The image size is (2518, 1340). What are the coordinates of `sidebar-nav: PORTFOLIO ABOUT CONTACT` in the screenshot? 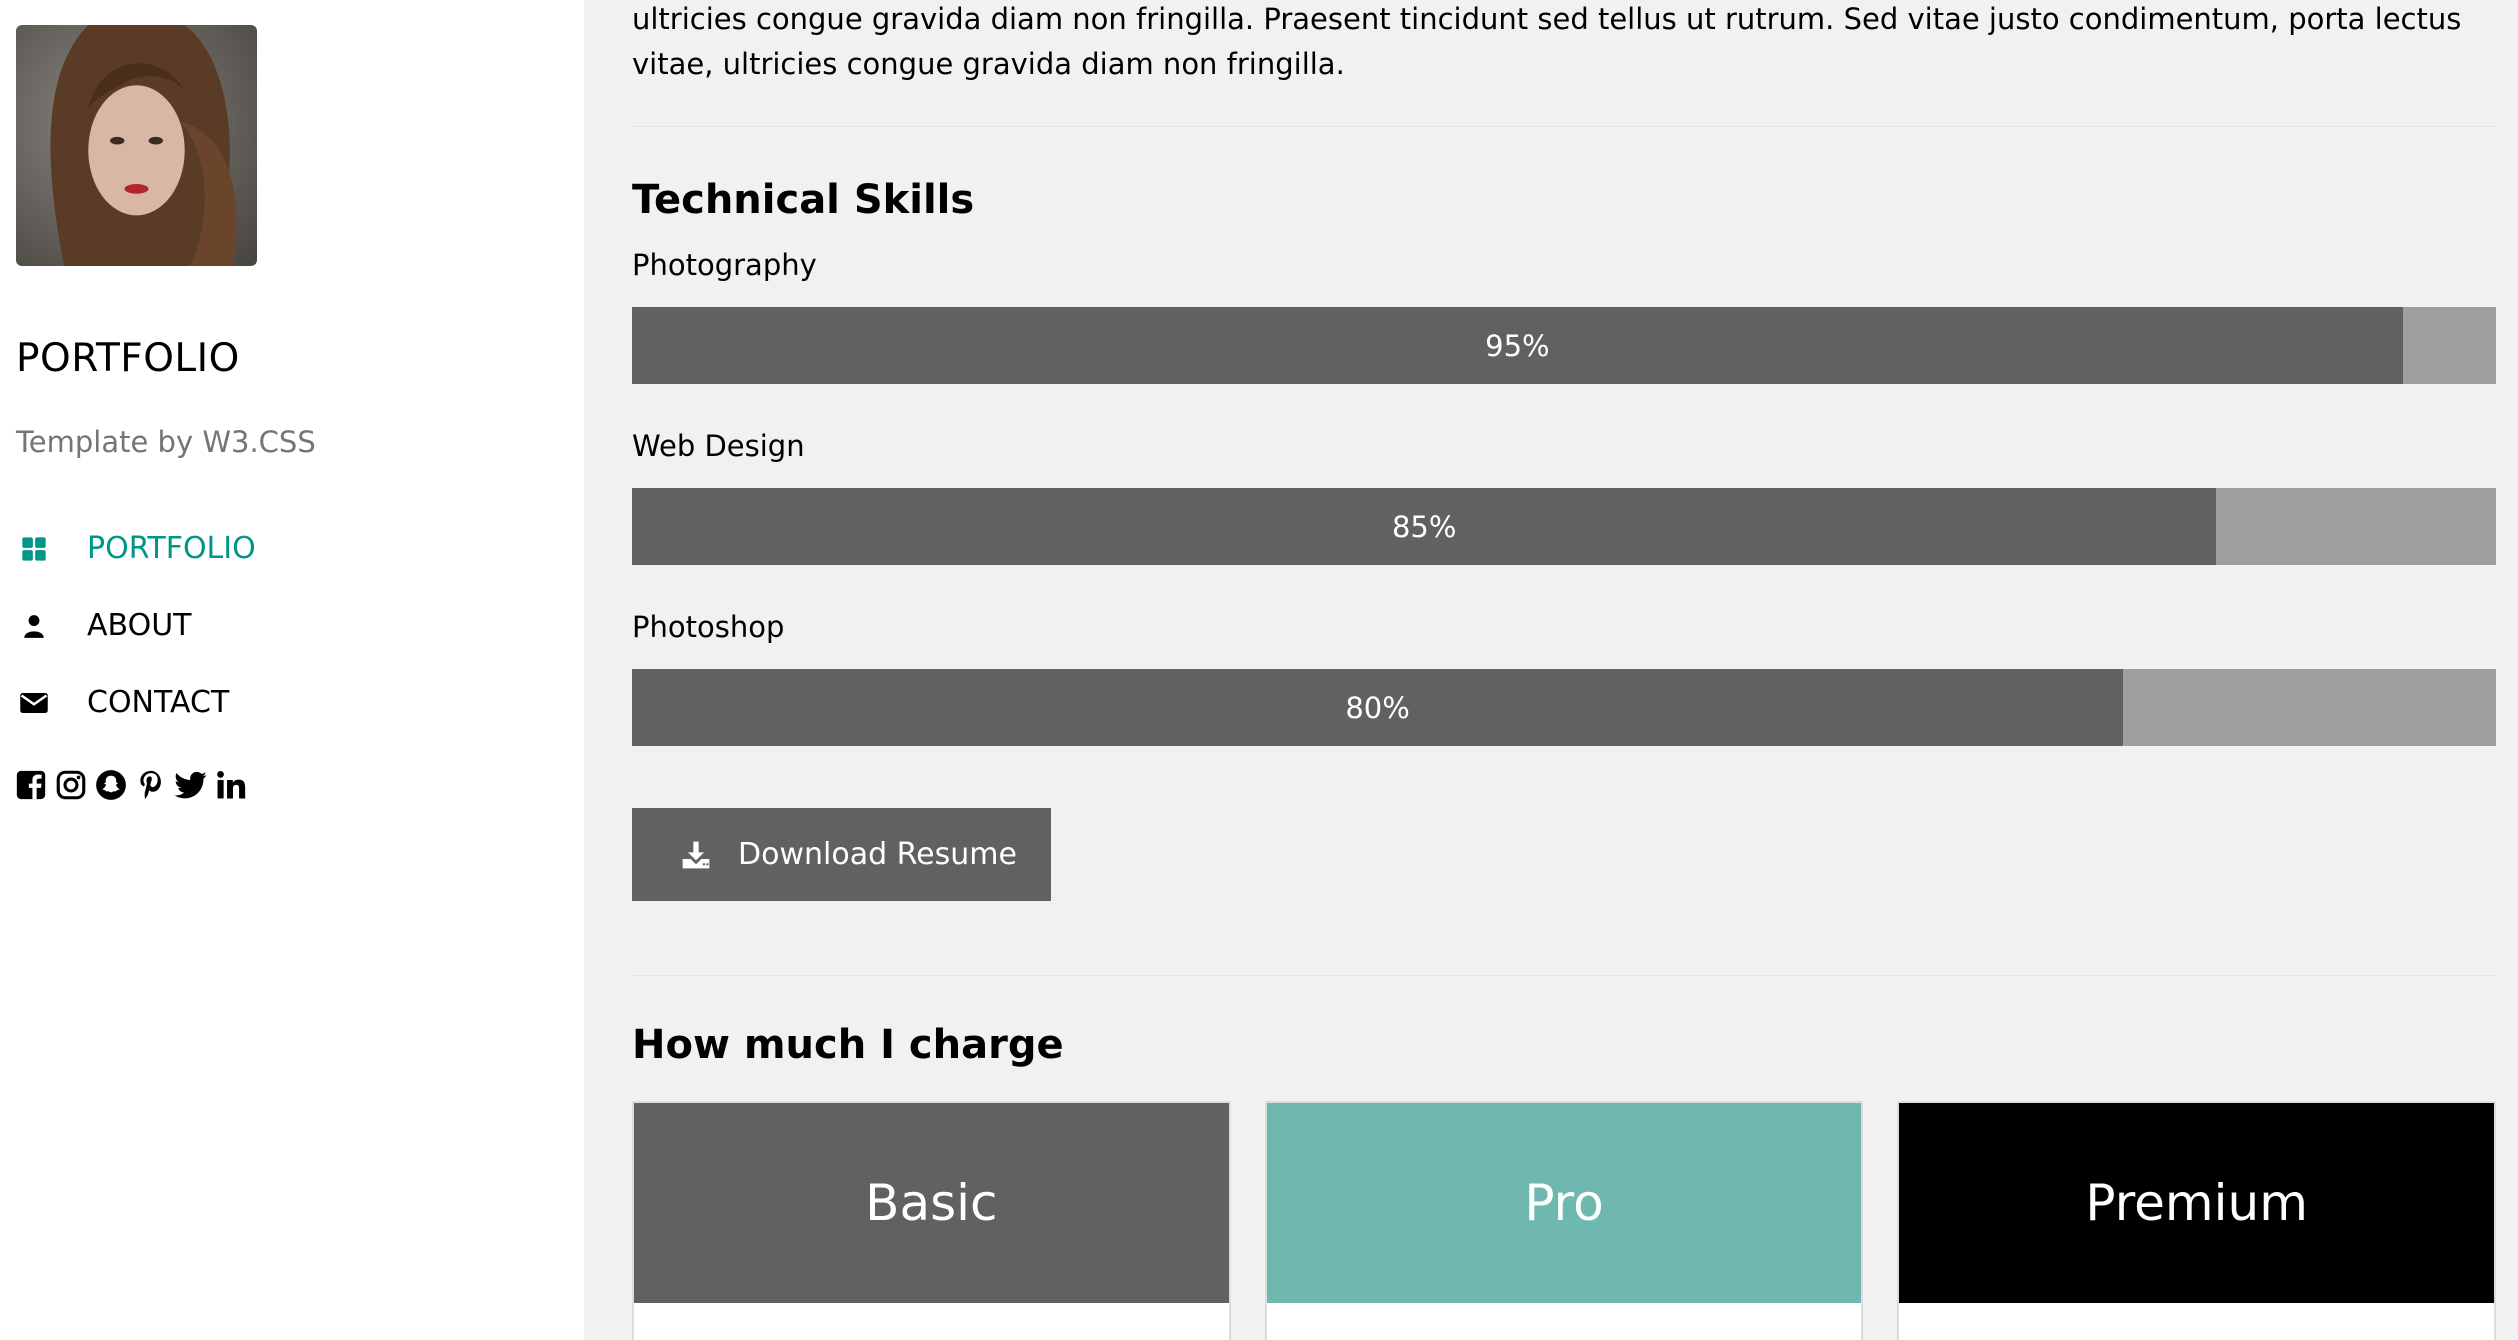 It's located at (136, 625).